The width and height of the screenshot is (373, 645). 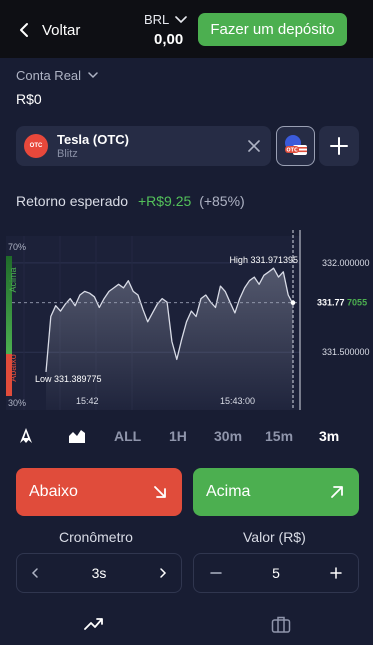 I want to click on sentiment-top-label: 70%, so click(x=17, y=247).